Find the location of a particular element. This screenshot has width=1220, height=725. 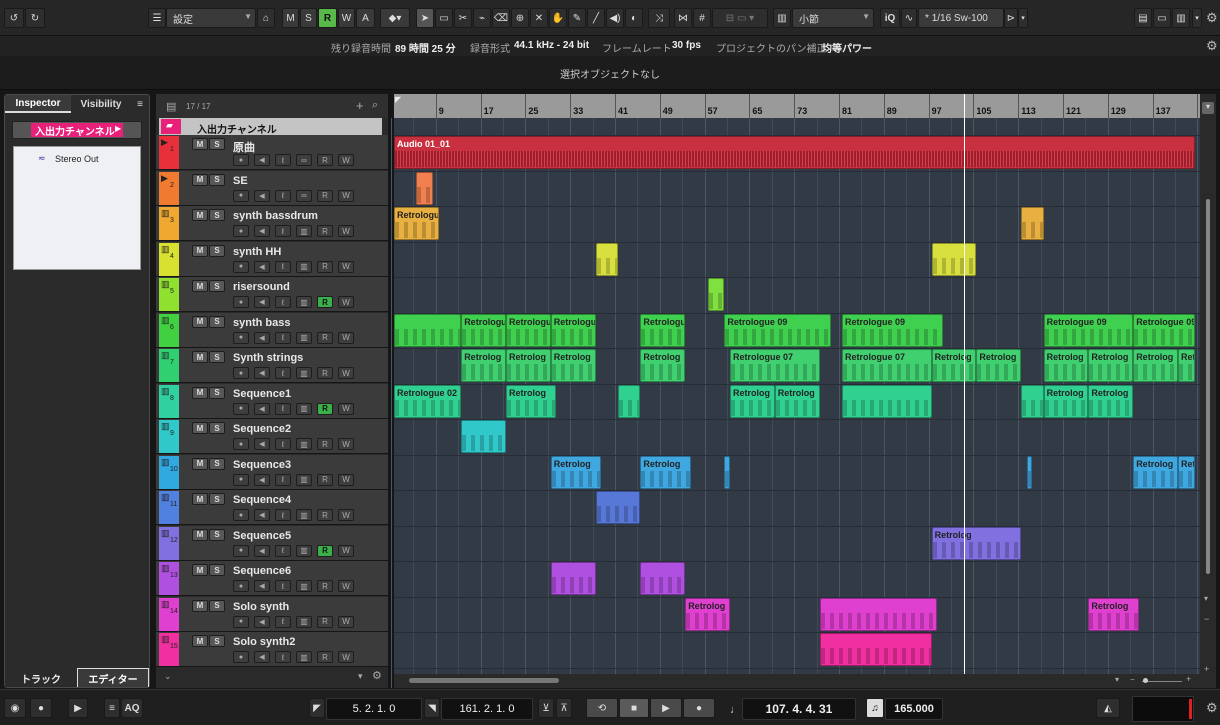

track-row: ▶ 2 M S SE ● ◀ ℓ ∞ R W is located at coordinates (272, 188).